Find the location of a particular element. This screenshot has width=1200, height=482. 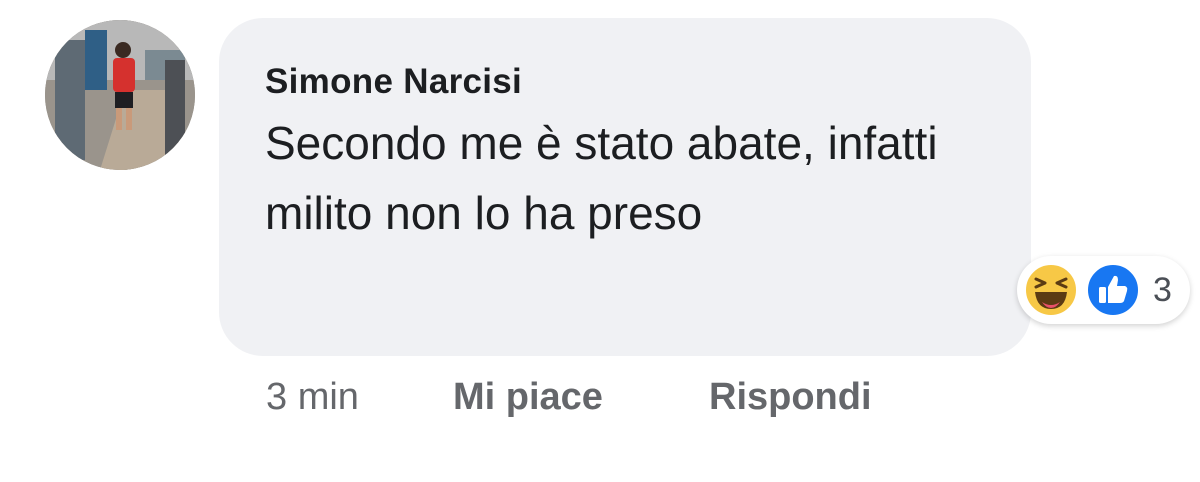

comment-timestamp: 3 min is located at coordinates (312, 397).